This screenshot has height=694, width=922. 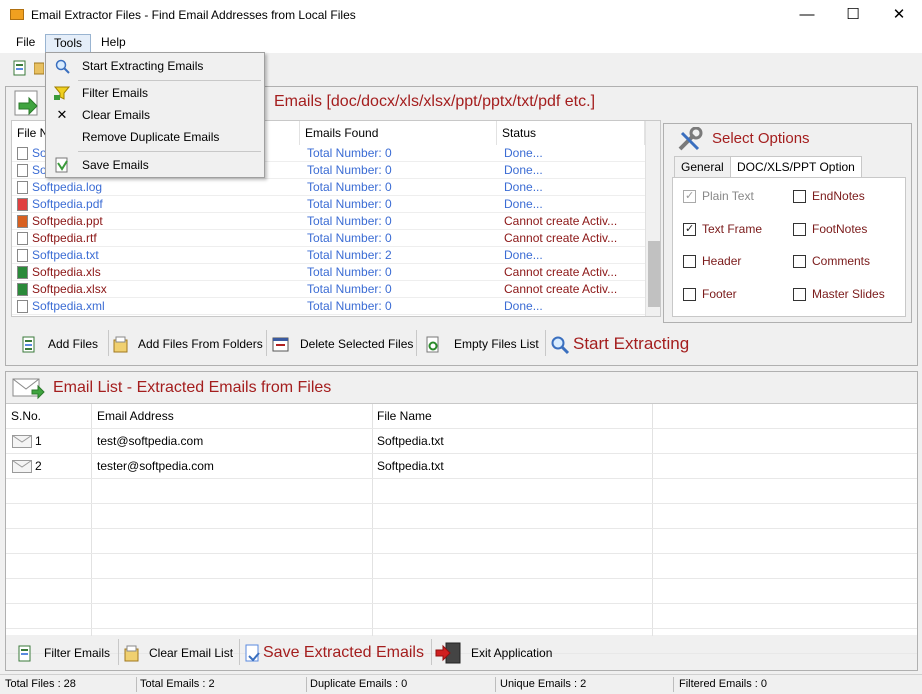 I want to click on status-unique-emails: Unique Emails : 2, so click(x=543, y=684).